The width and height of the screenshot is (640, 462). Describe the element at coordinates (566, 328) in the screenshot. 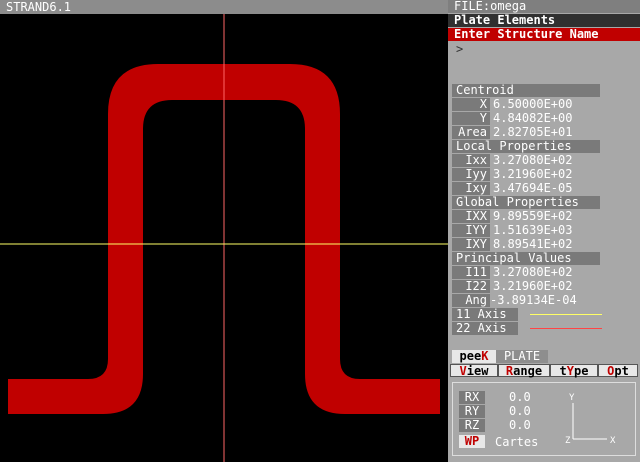

I see `axis-22-line` at that location.